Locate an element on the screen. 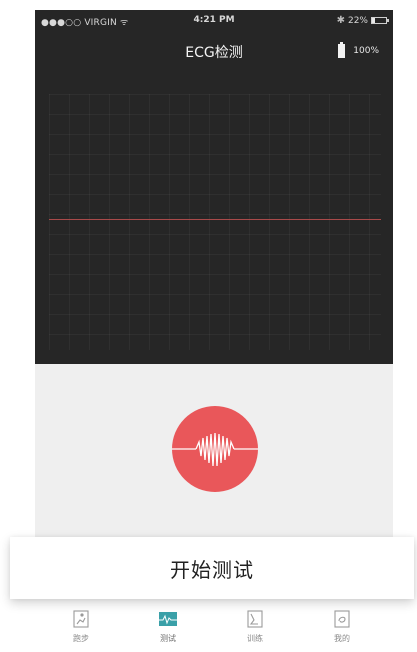 The height and width of the screenshot is (652, 417). heart-measure-button is located at coordinates (215, 449).